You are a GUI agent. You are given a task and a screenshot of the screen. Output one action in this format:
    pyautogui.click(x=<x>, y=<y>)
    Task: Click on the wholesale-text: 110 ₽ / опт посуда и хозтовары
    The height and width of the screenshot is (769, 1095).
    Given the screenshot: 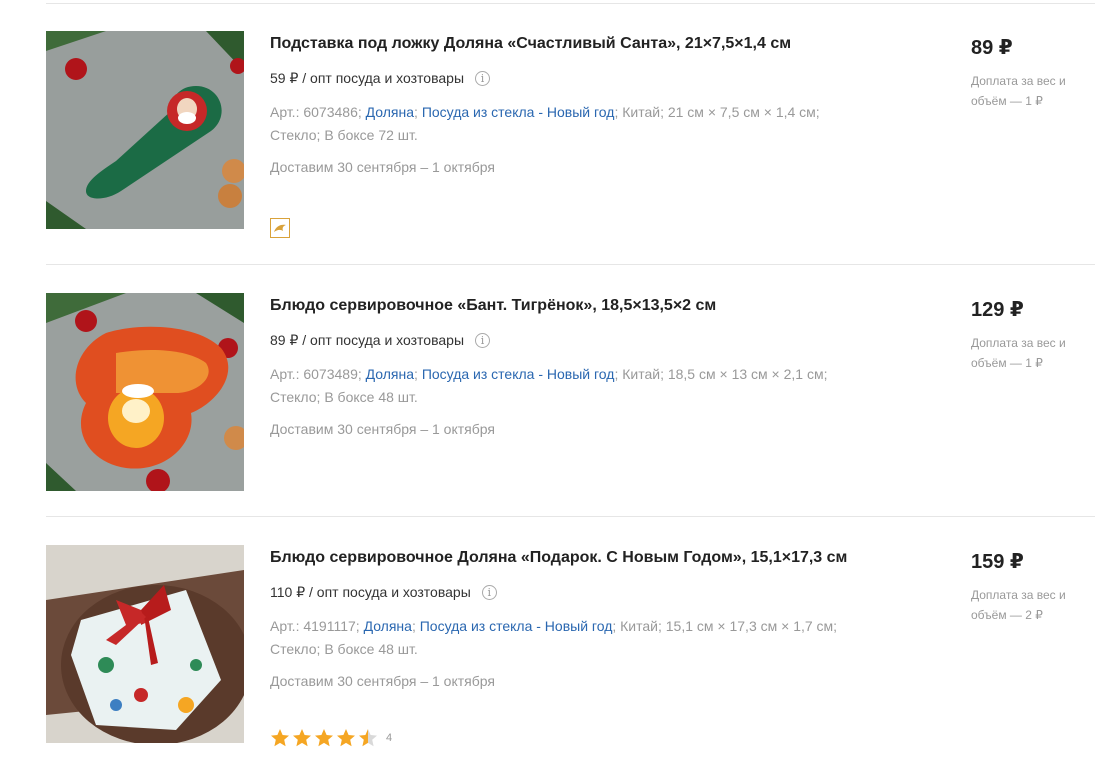 What is the action you would take?
    pyautogui.click(x=370, y=592)
    